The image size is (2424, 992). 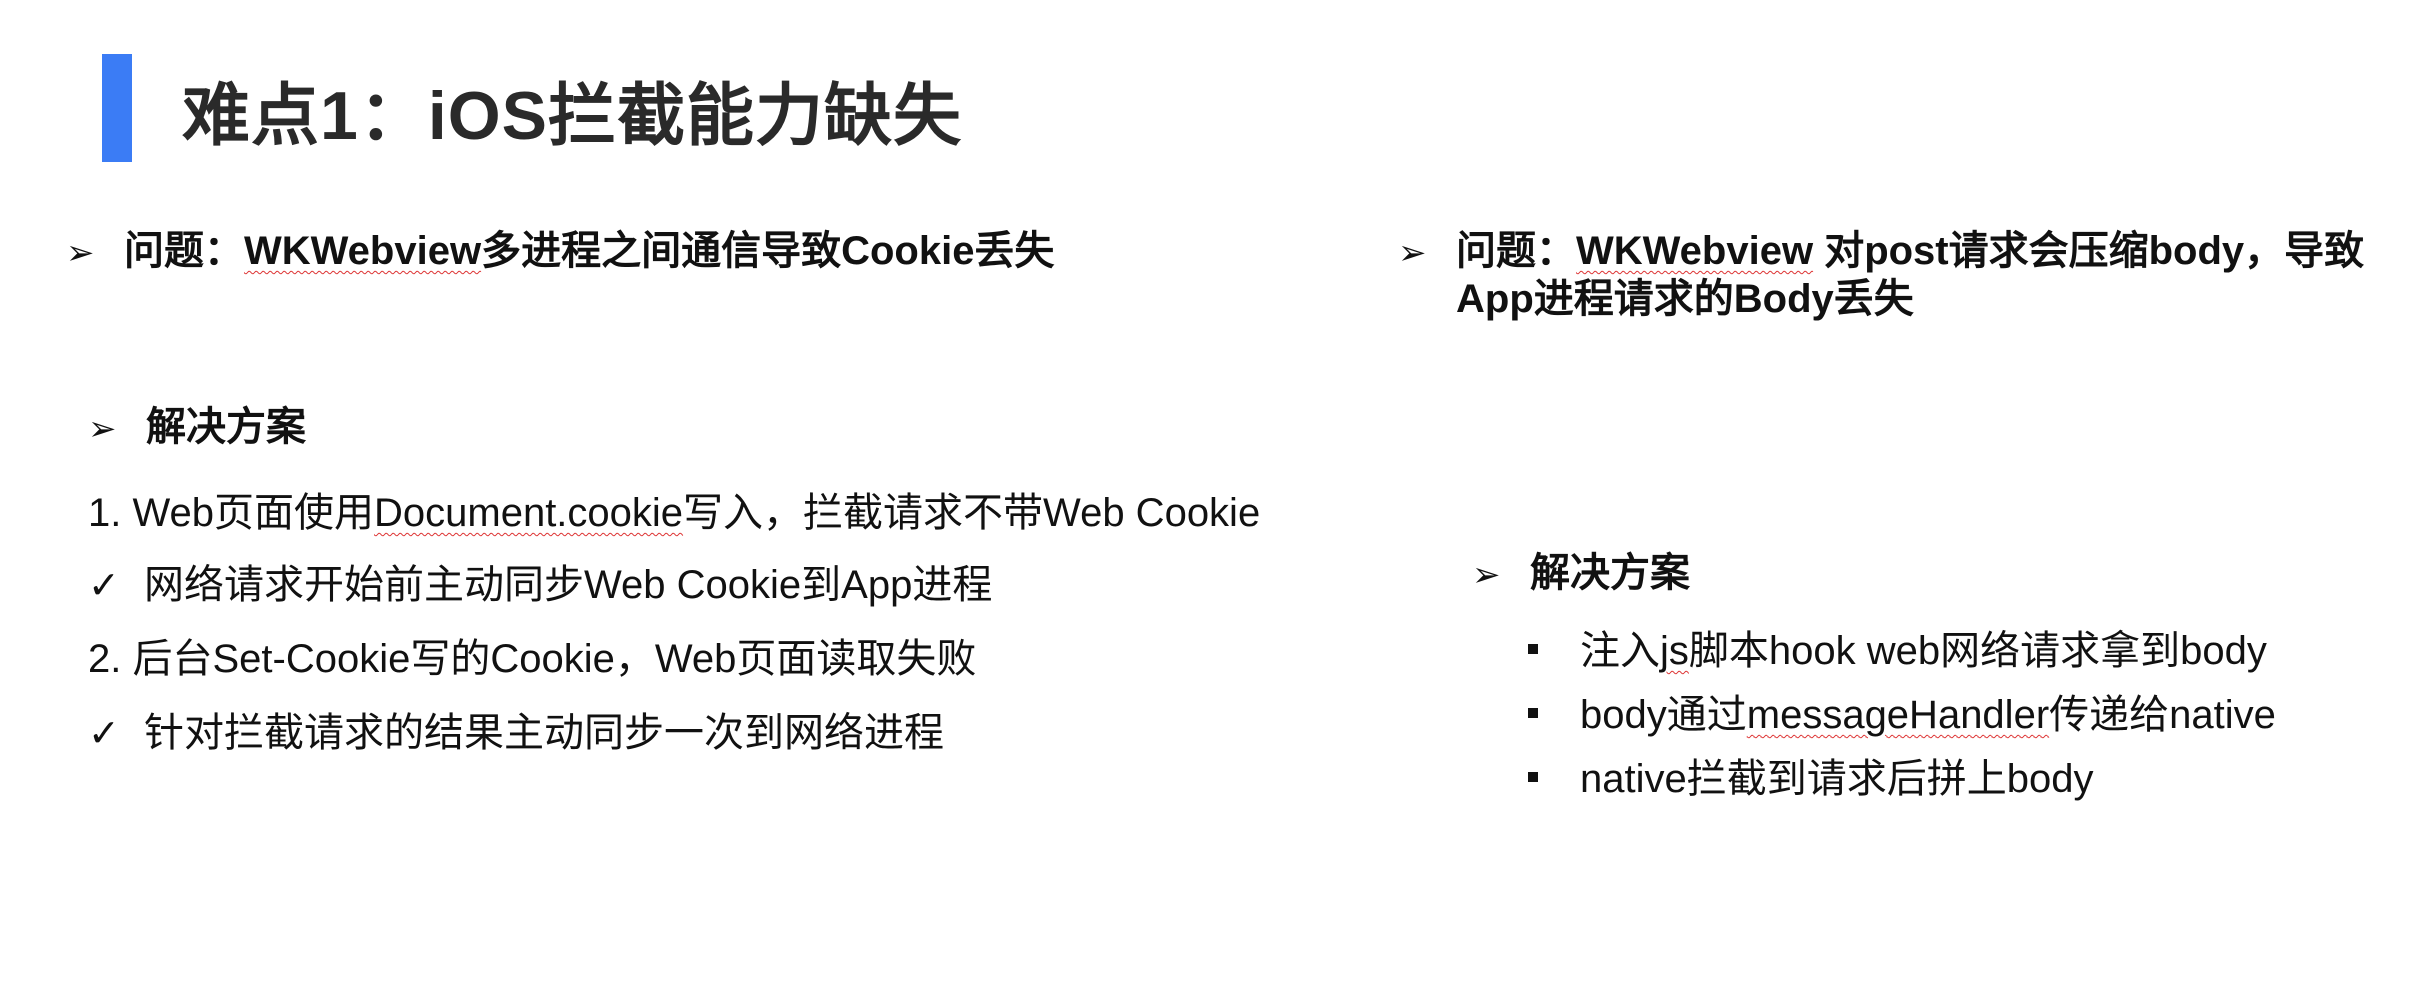 I want to click on left-check-2: ✓ 针对拦截请求的结果主动同步一次到网络进程, so click(x=516, y=729).